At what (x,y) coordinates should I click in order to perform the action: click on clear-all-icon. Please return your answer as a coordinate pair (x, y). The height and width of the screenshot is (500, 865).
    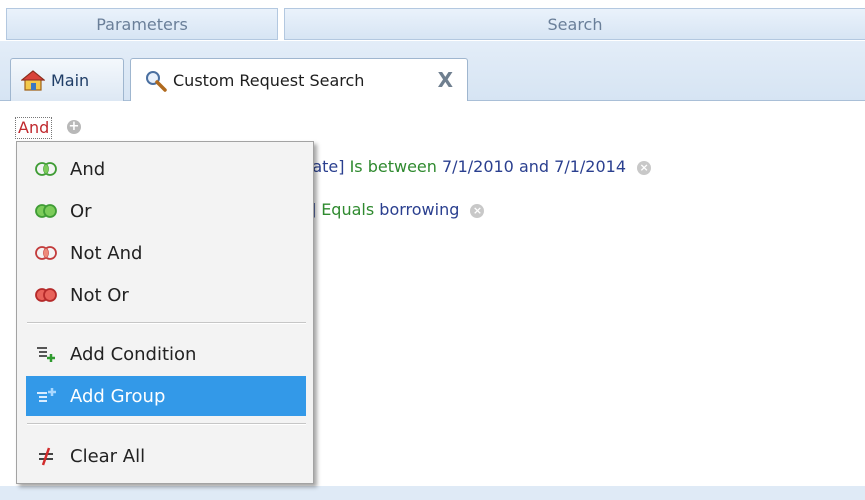
    Looking at the image, I should click on (46, 456).